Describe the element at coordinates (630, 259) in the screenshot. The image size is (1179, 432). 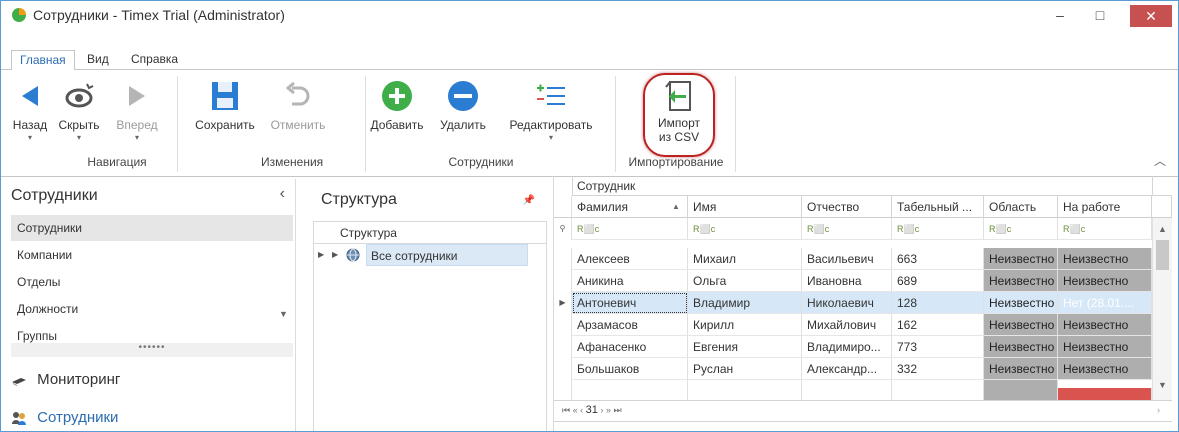
I see `cell-lastname: Алексеев` at that location.